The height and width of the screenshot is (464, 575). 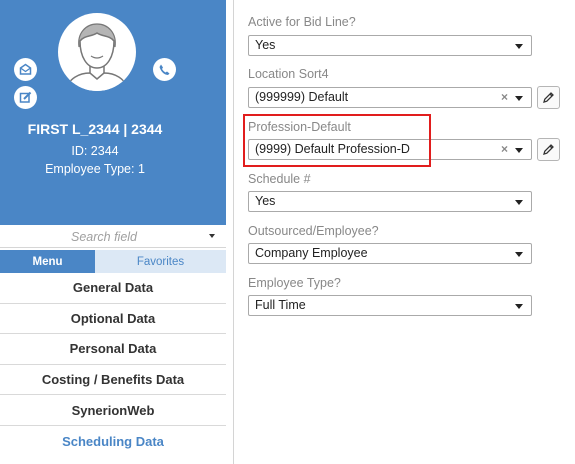 I want to click on search-field-bar, so click(x=113, y=237).